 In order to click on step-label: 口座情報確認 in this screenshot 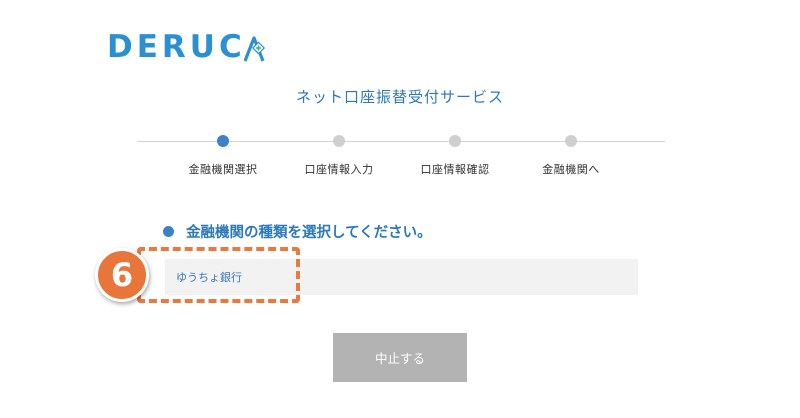, I will do `click(455, 169)`.